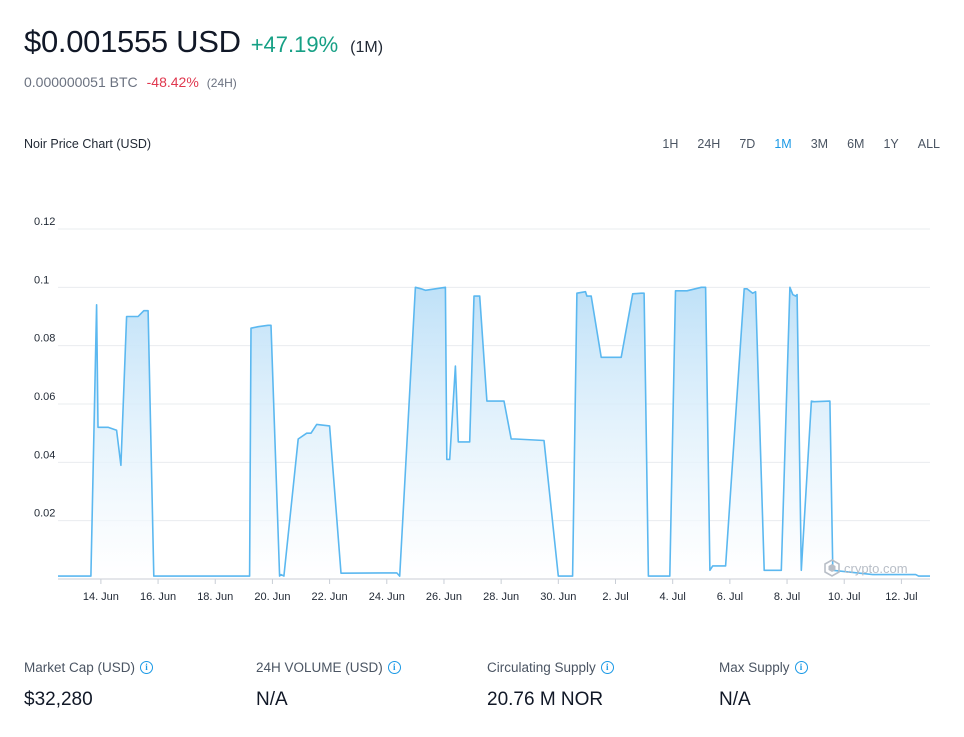  I want to click on stat-market-cap: Market Cap (USD) i $32,280, so click(134, 685).